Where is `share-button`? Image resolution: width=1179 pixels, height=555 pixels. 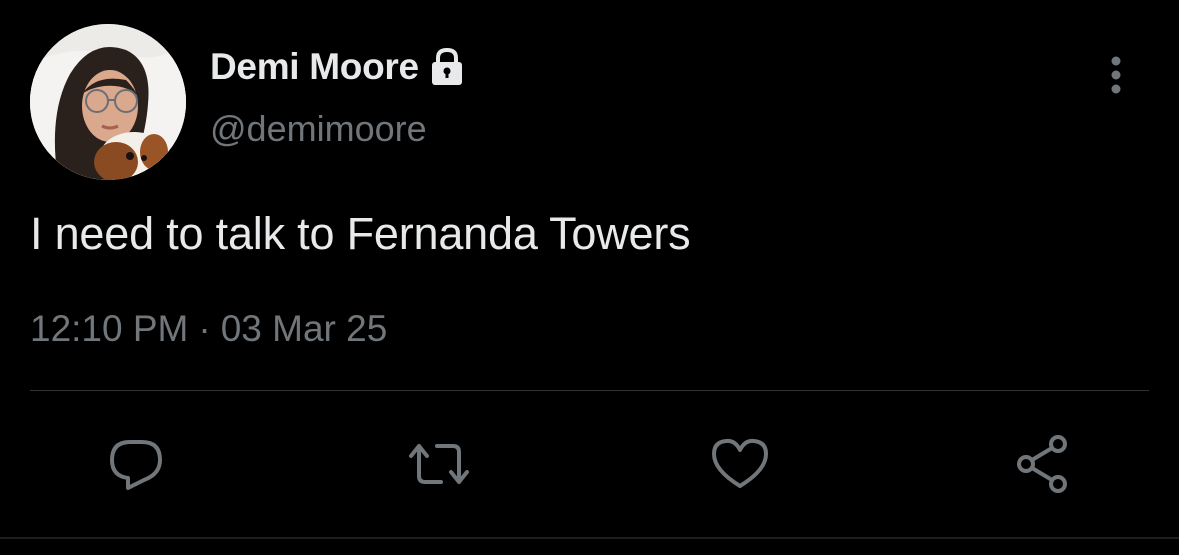
share-button is located at coordinates (1044, 464).